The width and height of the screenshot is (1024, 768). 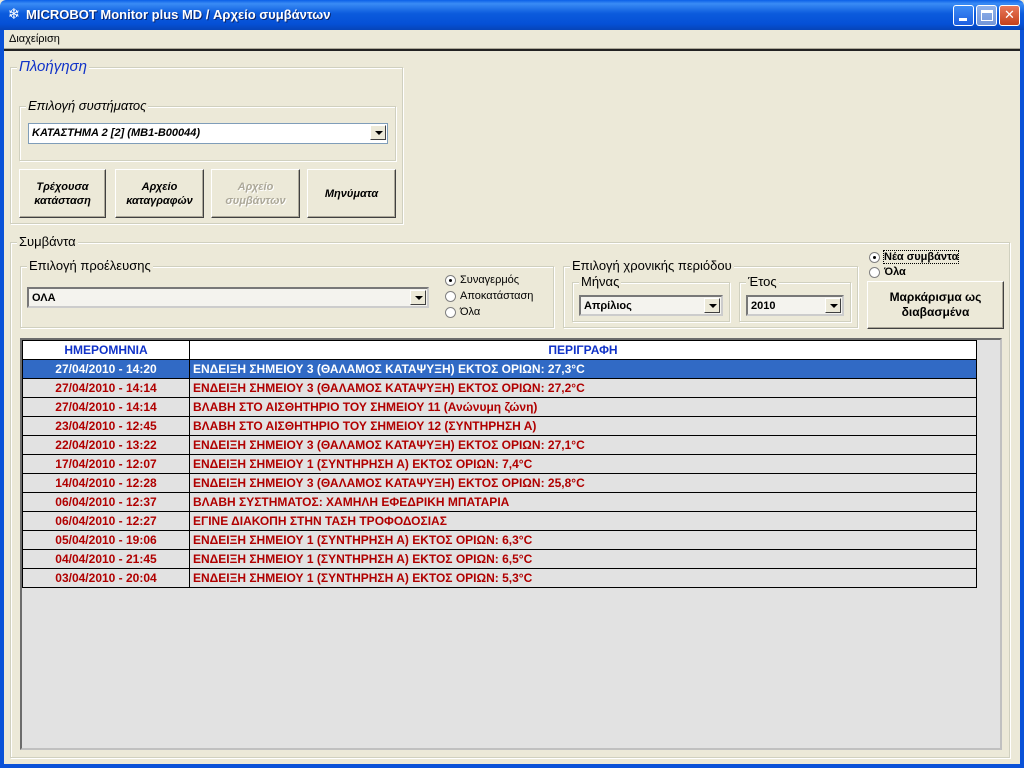 I want to click on cell-date: 14/04/2010 - 12:28, so click(x=106, y=483).